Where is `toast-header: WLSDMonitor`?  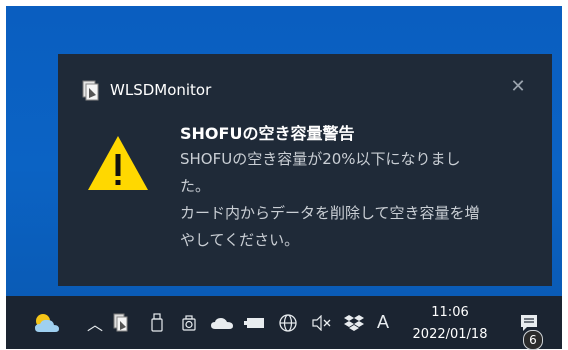 toast-header: WLSDMonitor is located at coordinates (145, 90).